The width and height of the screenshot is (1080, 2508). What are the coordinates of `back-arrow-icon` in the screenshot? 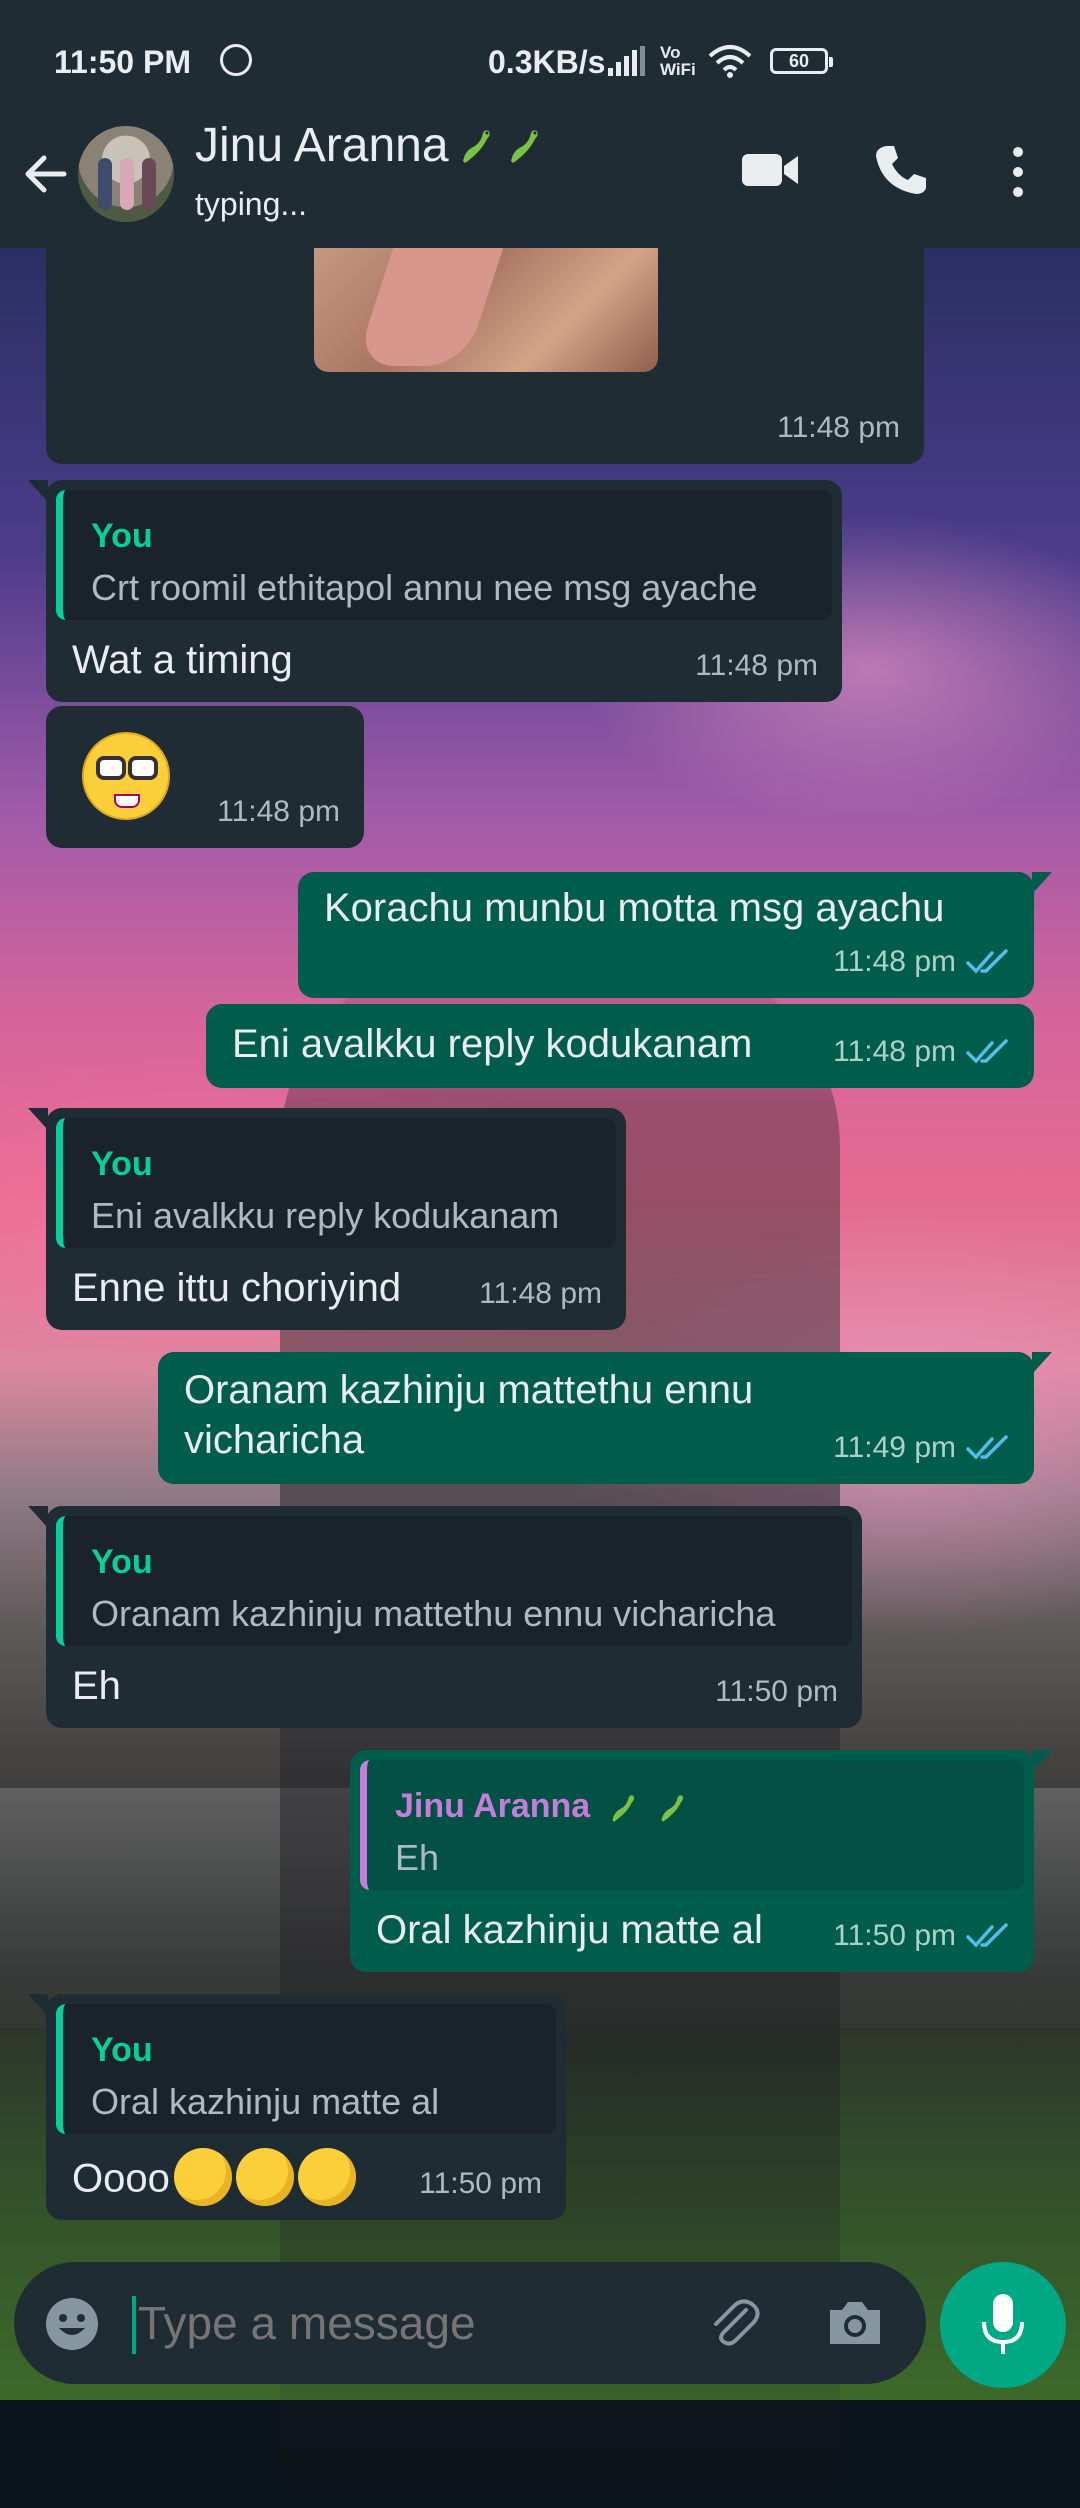 It's located at (46, 174).